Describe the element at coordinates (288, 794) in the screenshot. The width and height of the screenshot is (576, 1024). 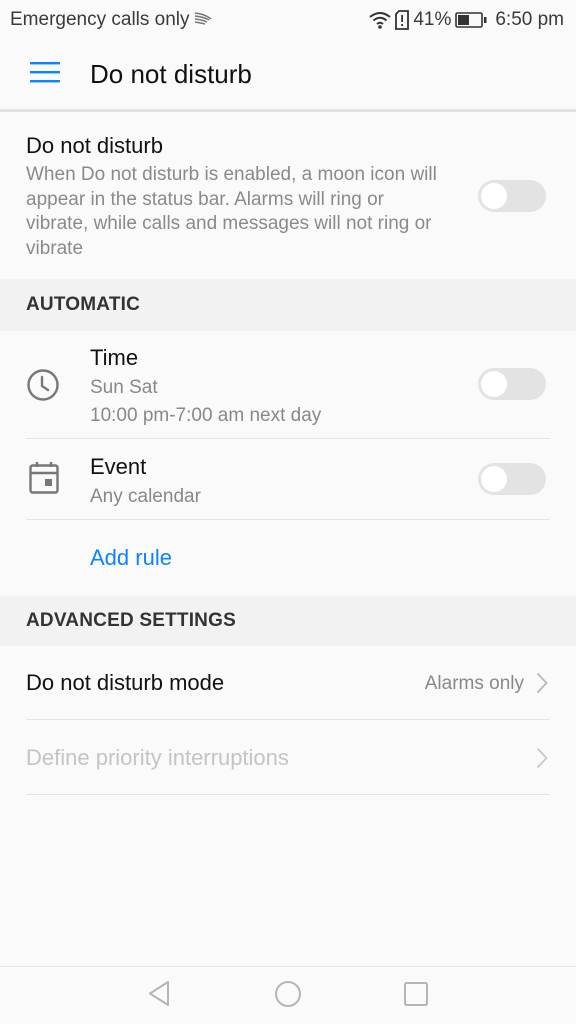
I see `divider` at that location.